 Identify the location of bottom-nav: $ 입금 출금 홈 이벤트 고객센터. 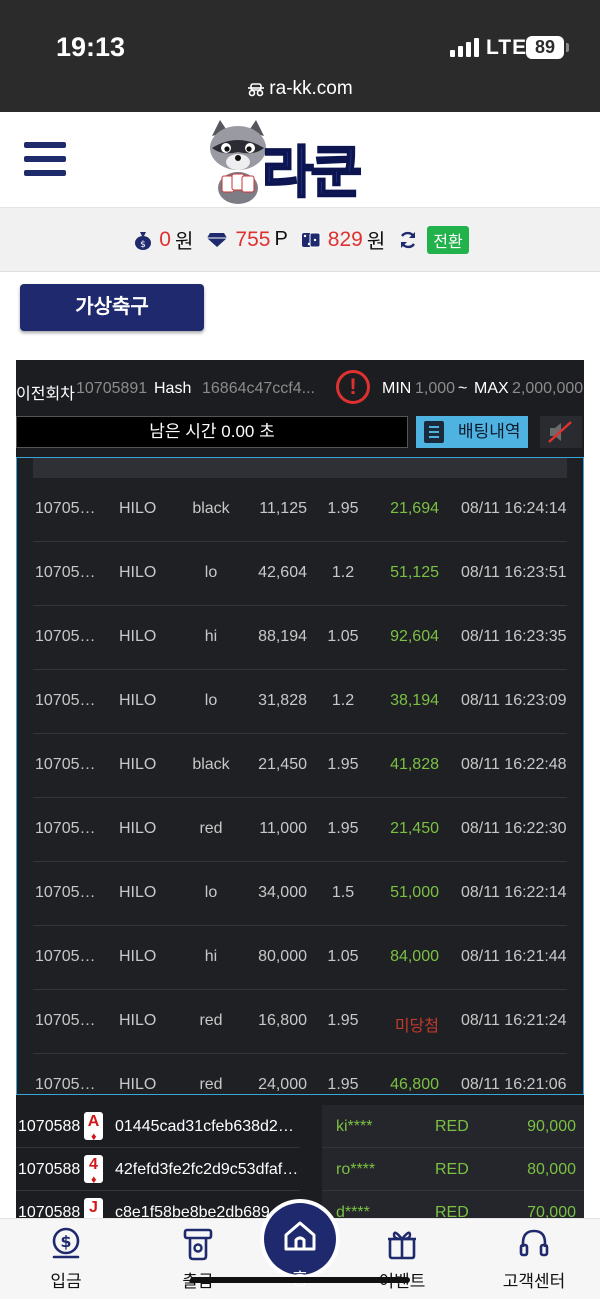
(300, 1251).